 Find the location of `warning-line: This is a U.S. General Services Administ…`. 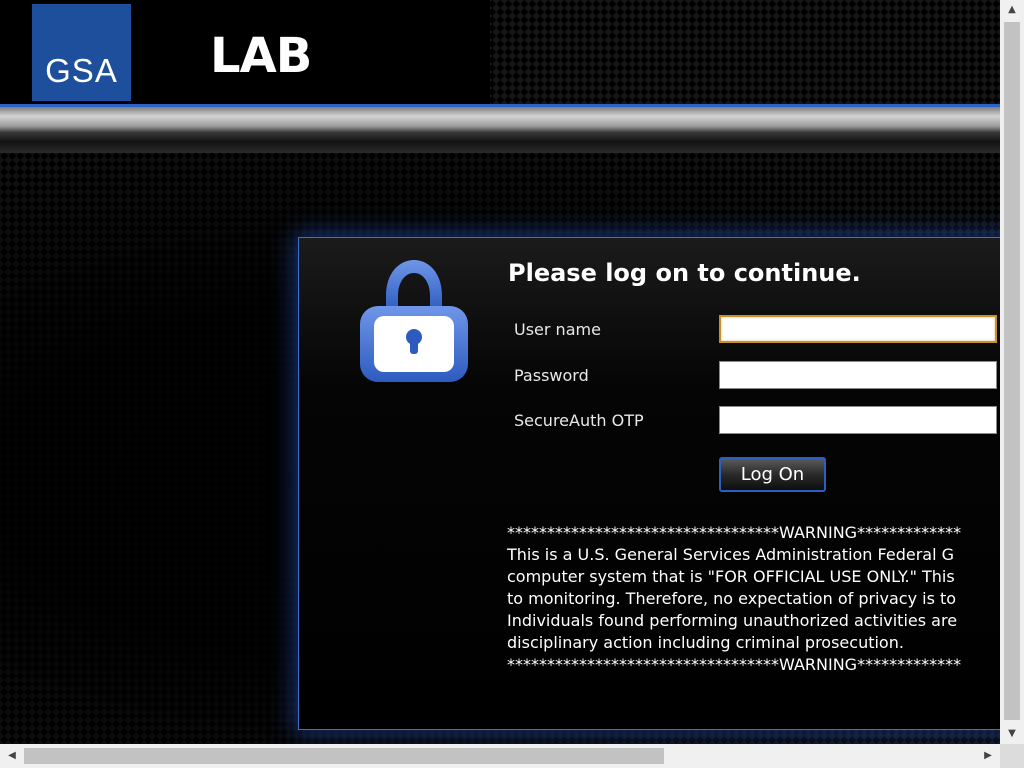

warning-line: This is a U.S. General Services Administ… is located at coordinates (731, 554).